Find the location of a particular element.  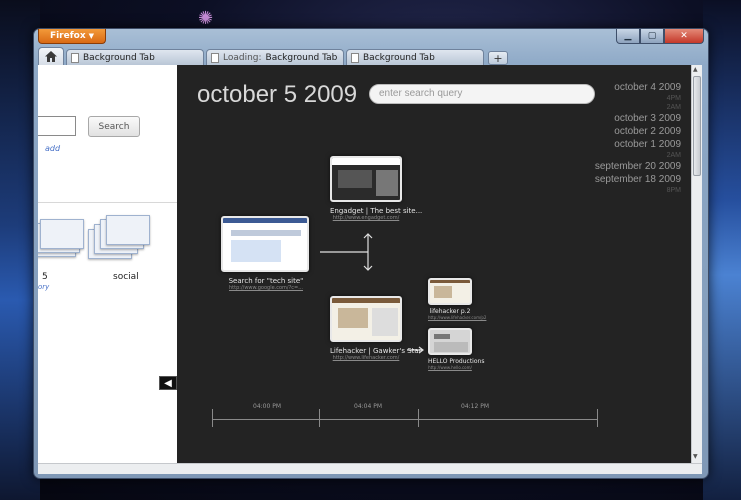

node-url: http://www.lifehacker.com/ is located at coordinates (366, 358).